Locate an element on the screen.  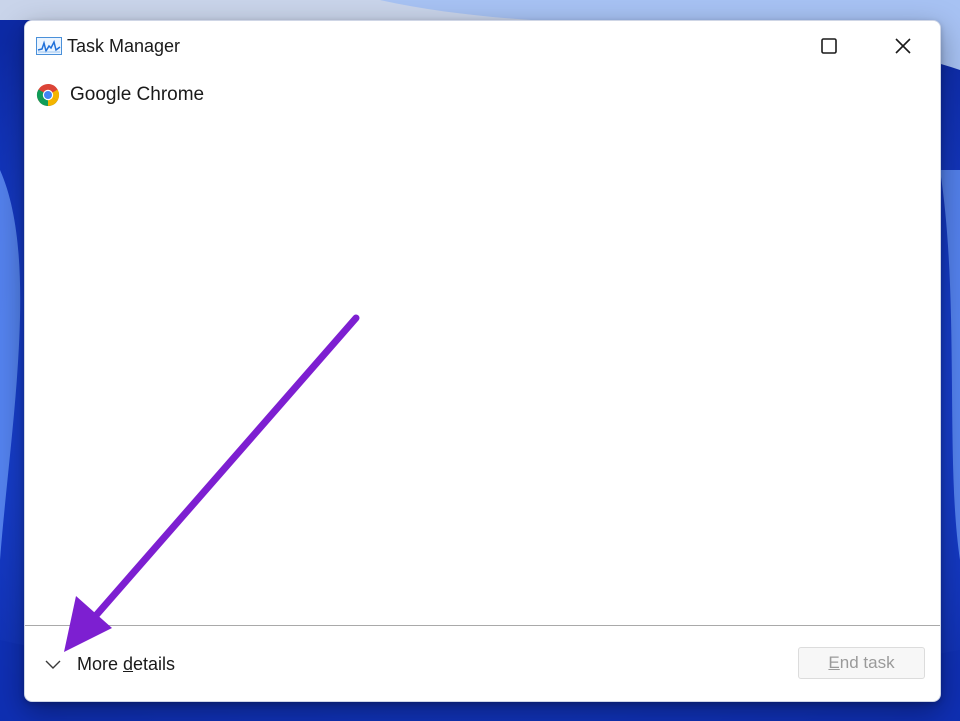
process-name: Google Chrome is located at coordinates (137, 94).